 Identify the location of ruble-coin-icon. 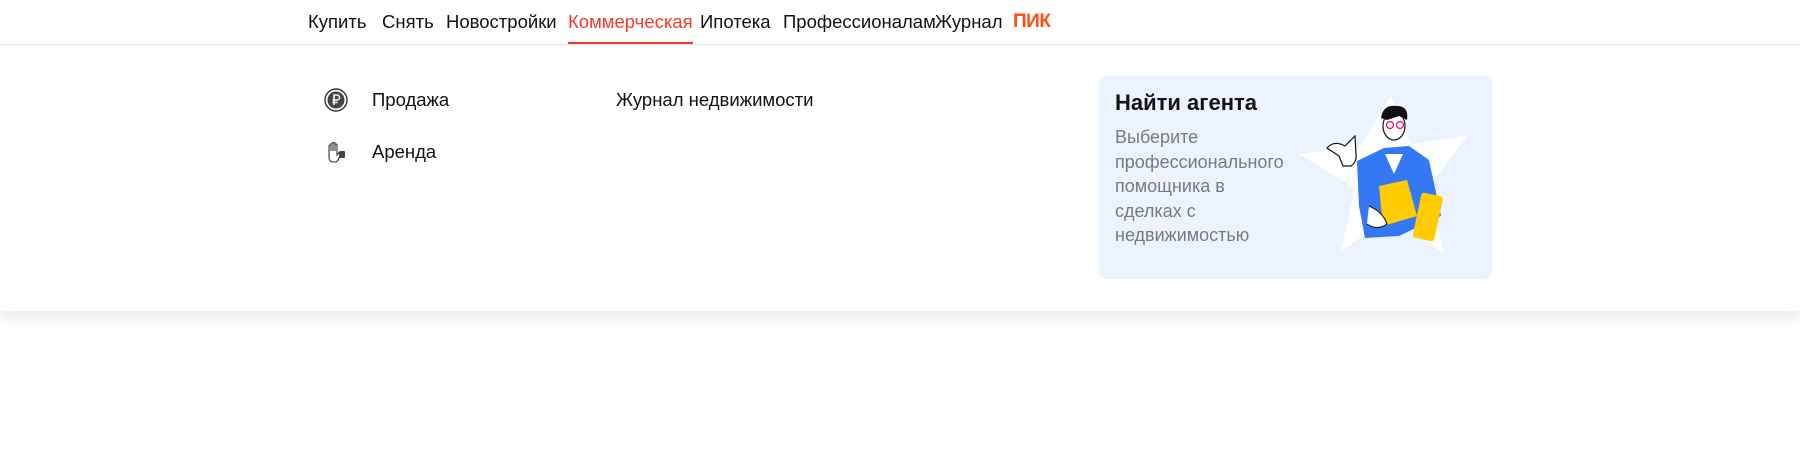
(336, 100).